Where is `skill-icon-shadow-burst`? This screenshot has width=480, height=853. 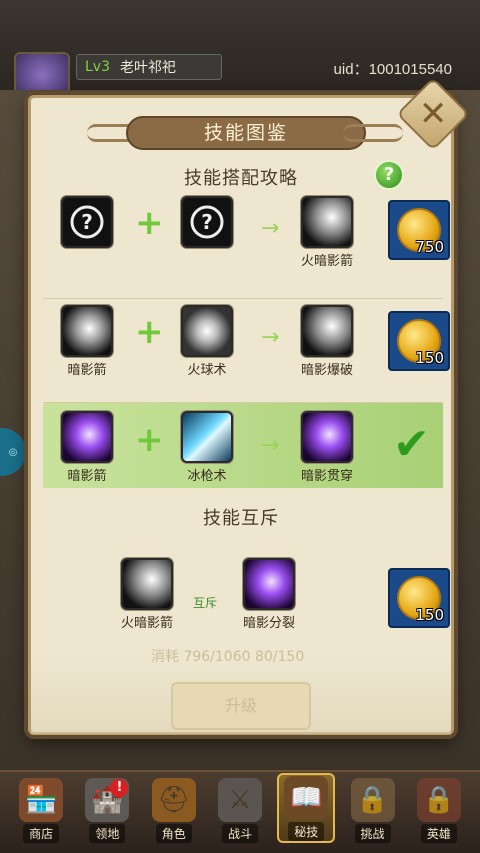
skill-icon-shadow-burst is located at coordinates (327, 331).